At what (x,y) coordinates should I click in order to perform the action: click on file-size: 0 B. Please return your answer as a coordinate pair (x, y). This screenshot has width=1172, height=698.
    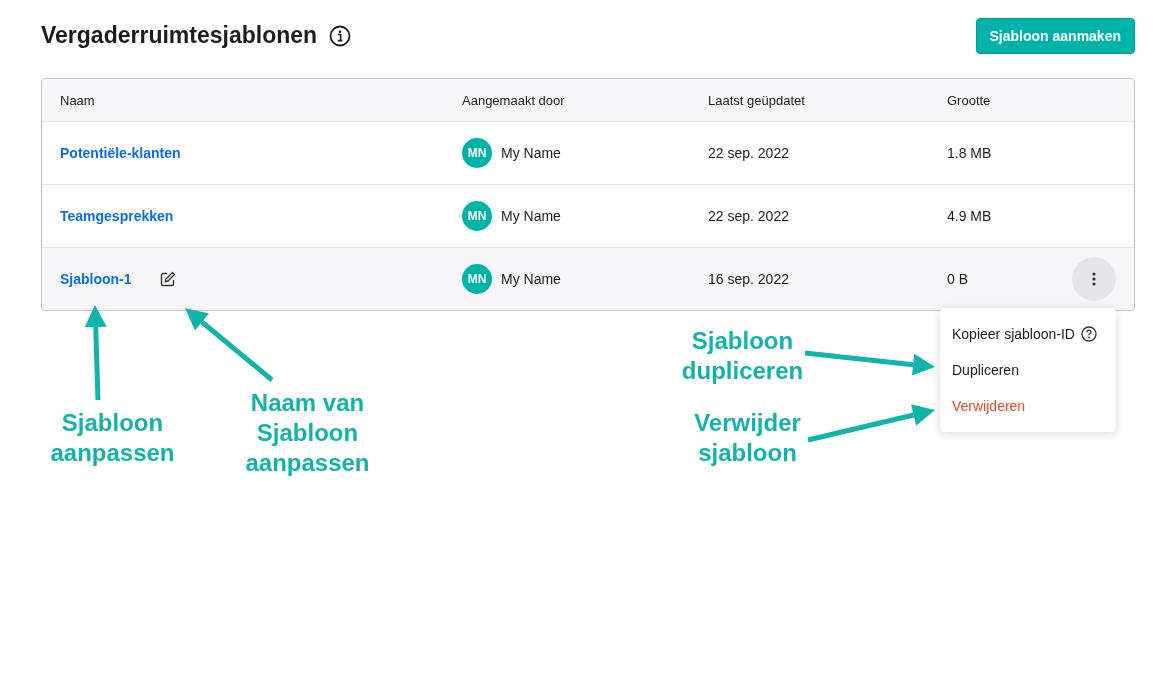
    Looking at the image, I should click on (957, 279).